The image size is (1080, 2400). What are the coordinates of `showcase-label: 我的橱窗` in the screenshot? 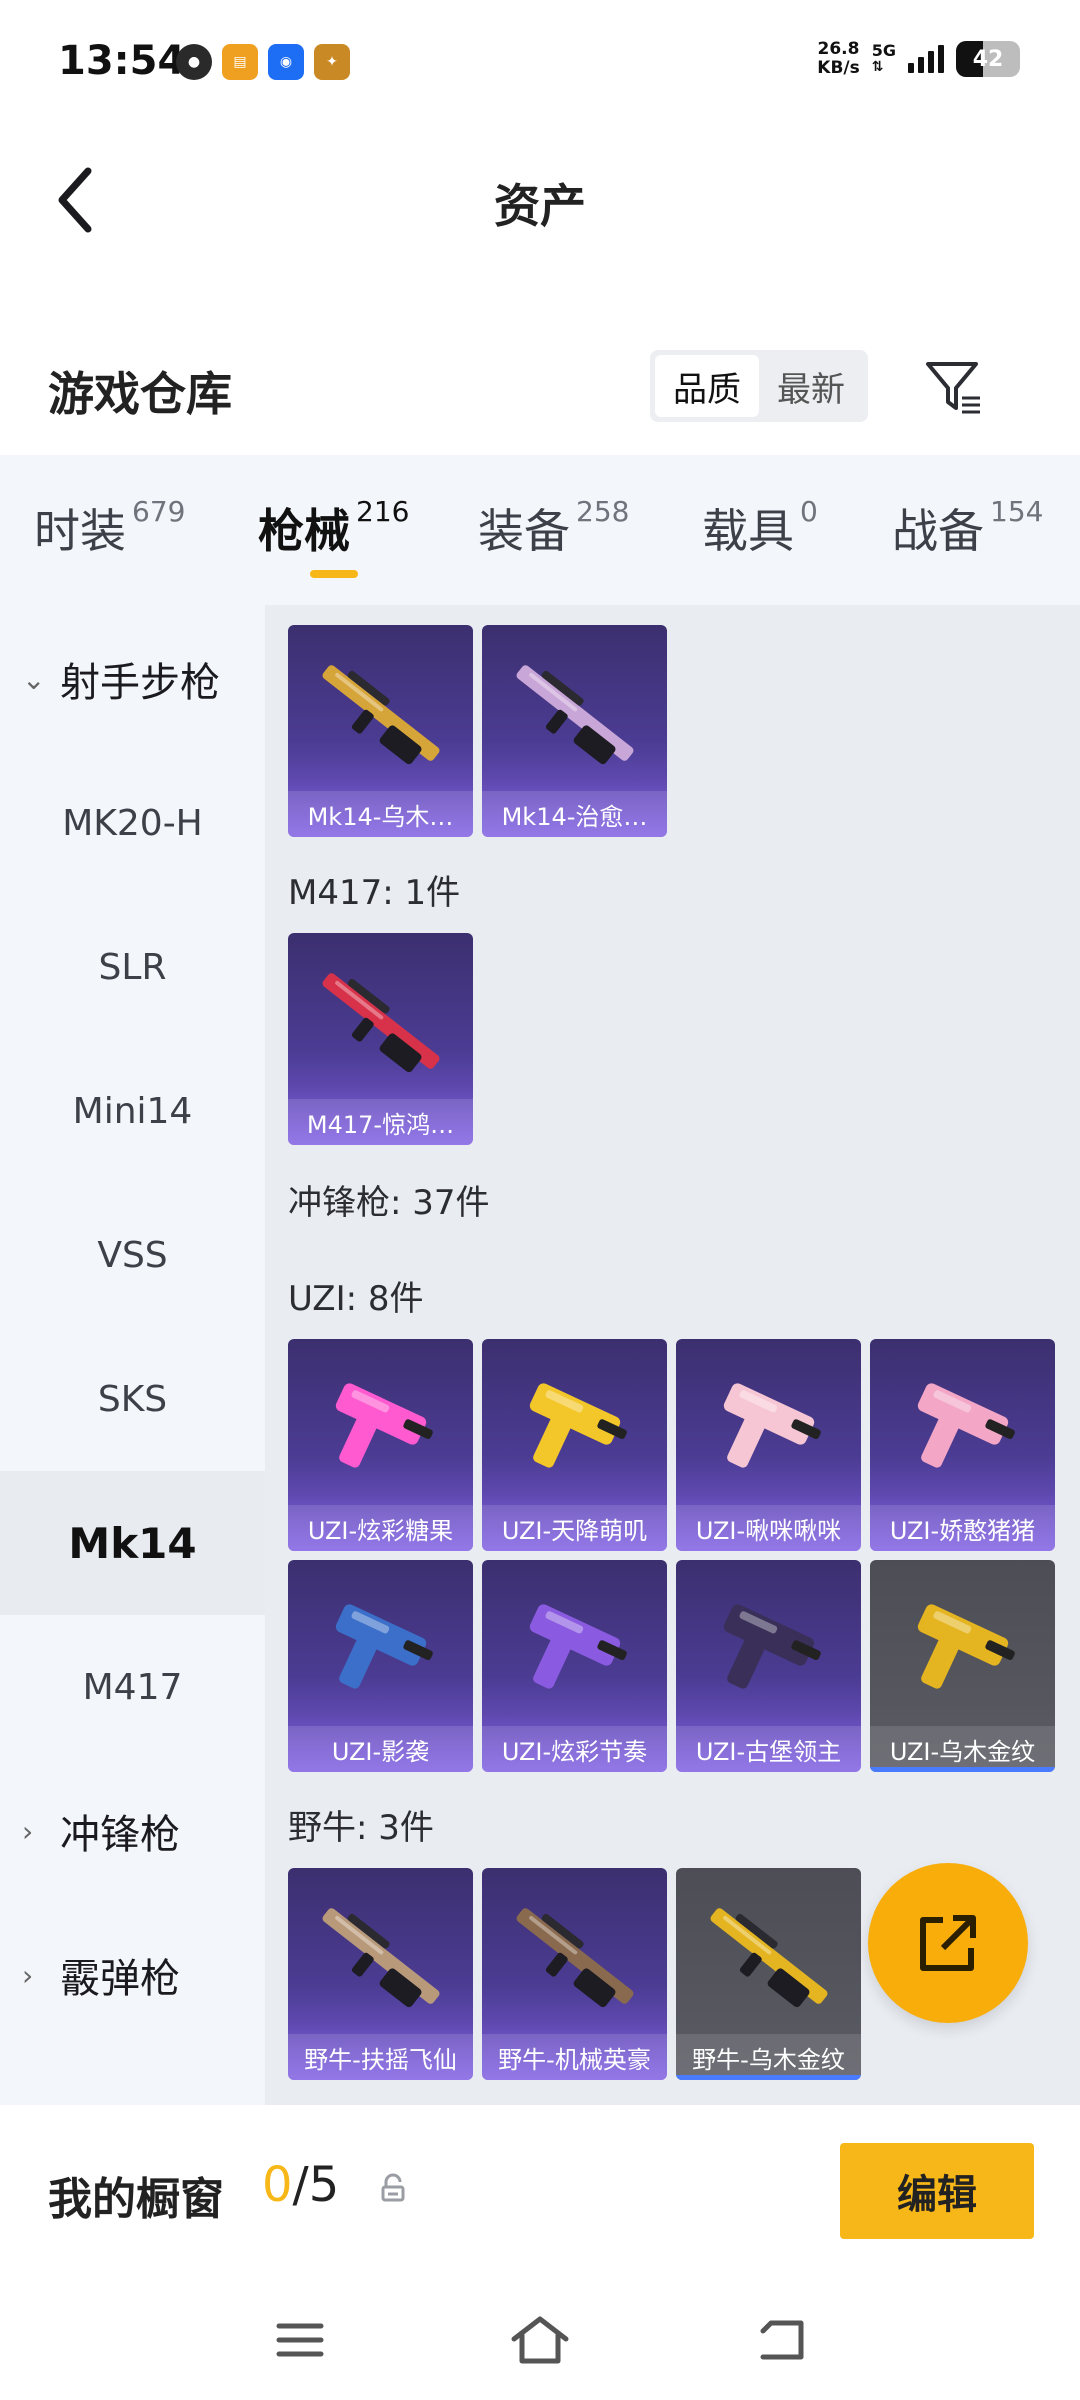 It's located at (136, 2199).